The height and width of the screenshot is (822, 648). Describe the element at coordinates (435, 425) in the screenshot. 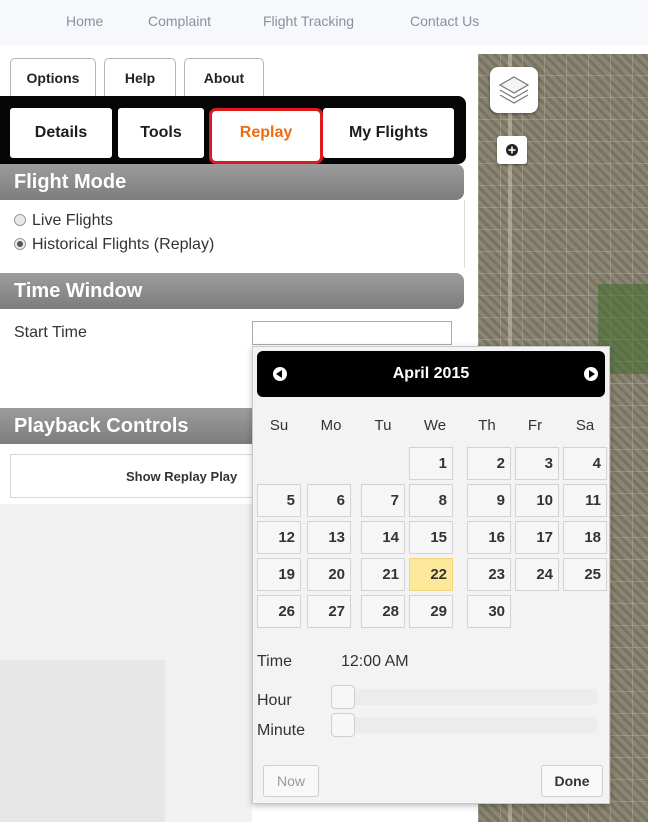

I see `weekday-we: We` at that location.